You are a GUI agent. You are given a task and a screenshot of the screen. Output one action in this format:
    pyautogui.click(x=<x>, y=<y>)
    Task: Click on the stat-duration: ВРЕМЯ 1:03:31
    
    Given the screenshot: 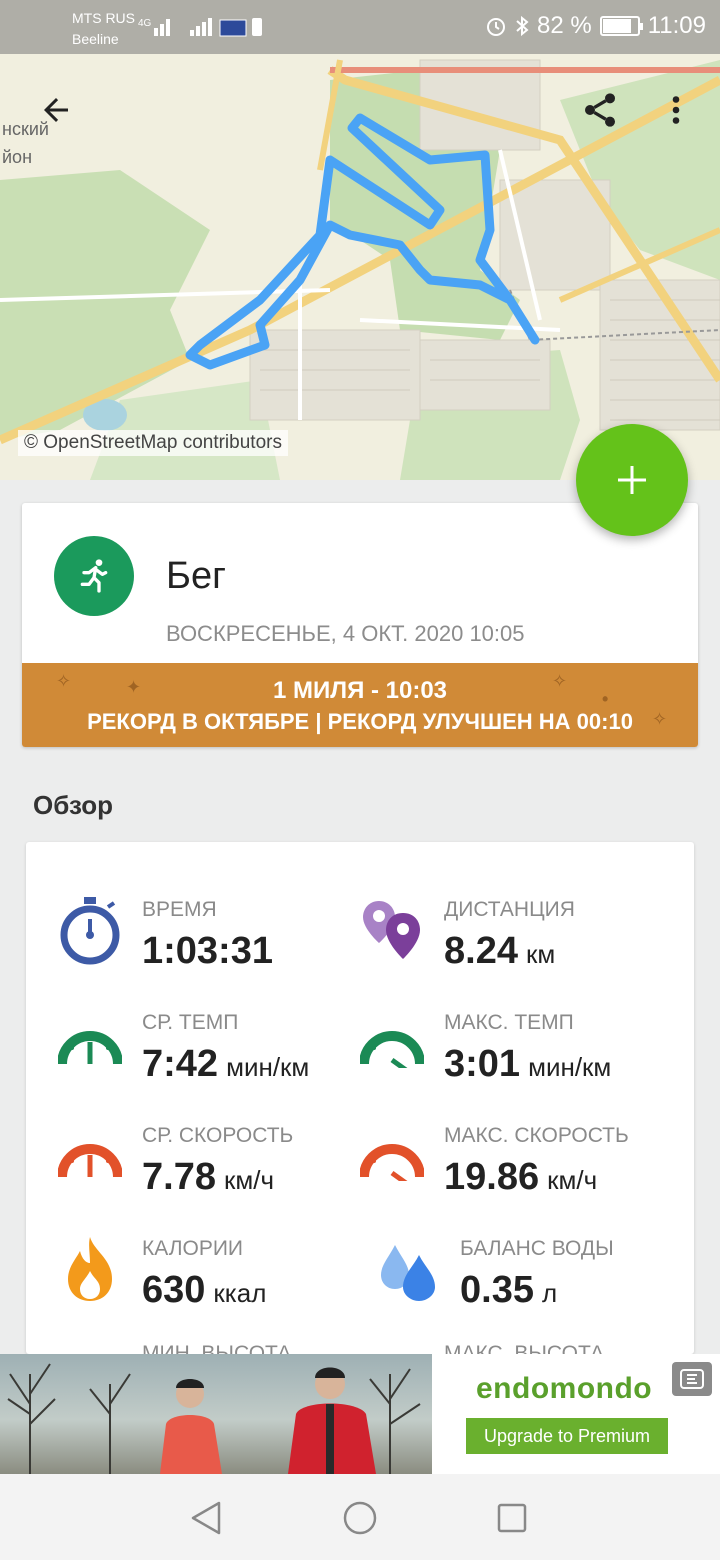 What is the action you would take?
    pyautogui.click(x=216, y=940)
    